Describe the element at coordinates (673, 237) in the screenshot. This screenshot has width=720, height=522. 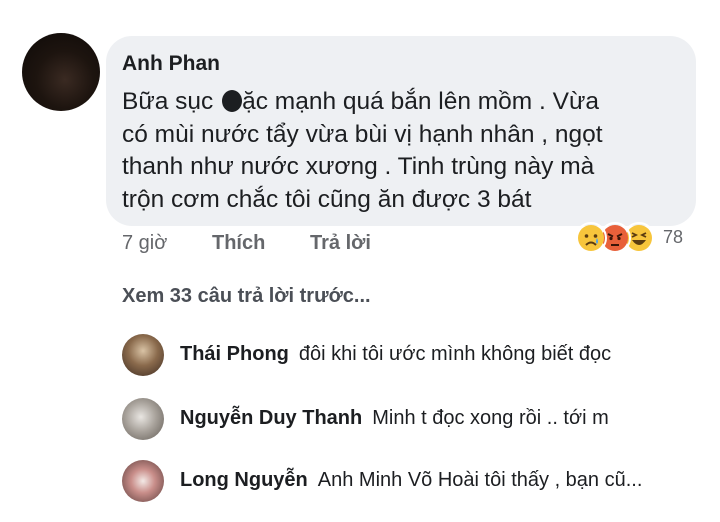
I see `reaction-count: 78` at that location.